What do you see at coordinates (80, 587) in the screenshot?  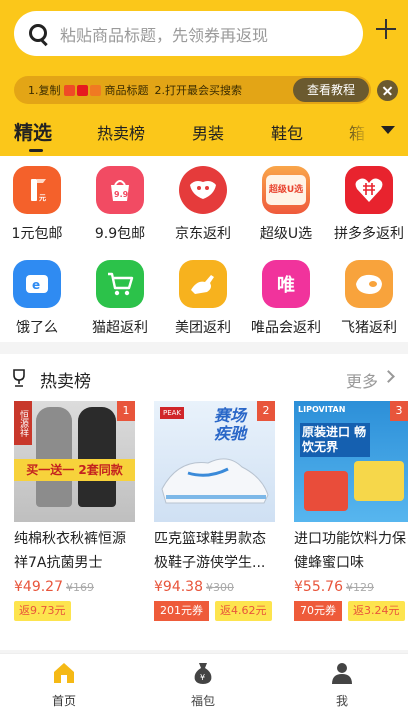 I see `product-original-price: ¥169` at bounding box center [80, 587].